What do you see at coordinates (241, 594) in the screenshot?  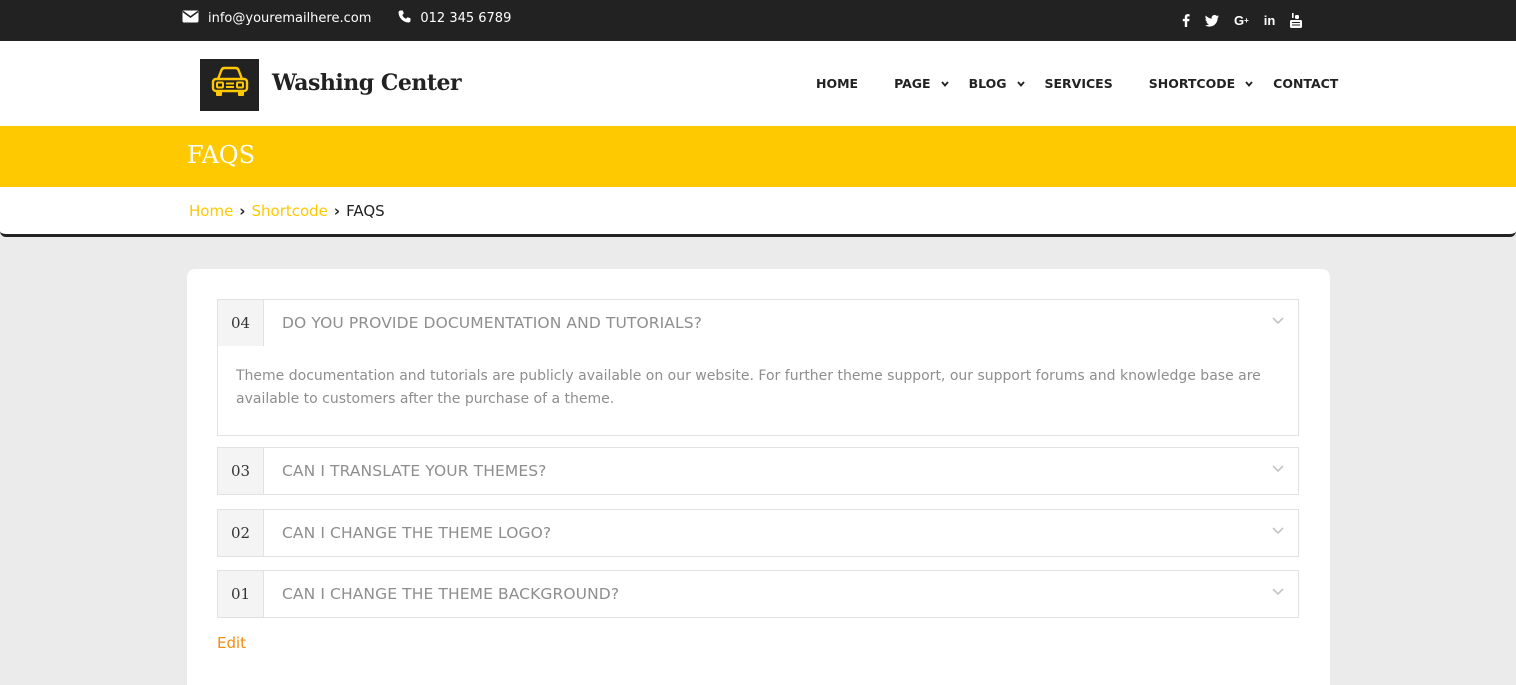 I see `faq-number: 01` at bounding box center [241, 594].